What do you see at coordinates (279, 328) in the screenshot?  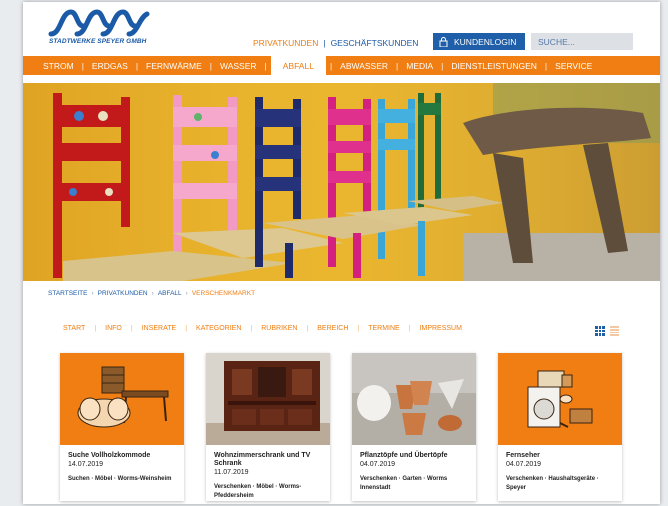 I see `subnav-rubriken: RUBRIKEN` at bounding box center [279, 328].